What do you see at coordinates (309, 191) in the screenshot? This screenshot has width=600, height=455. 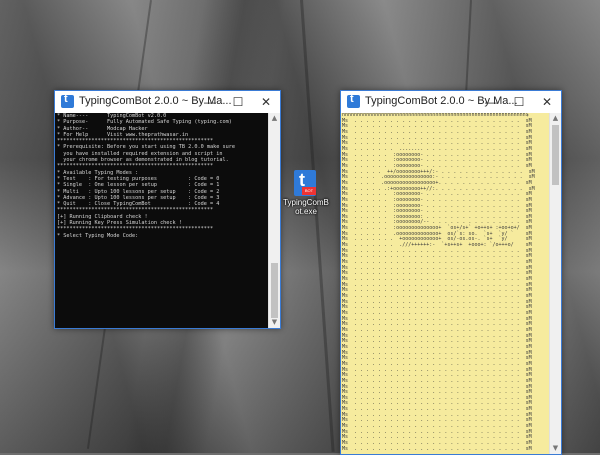 I see `bot-badge: BOT` at bounding box center [309, 191].